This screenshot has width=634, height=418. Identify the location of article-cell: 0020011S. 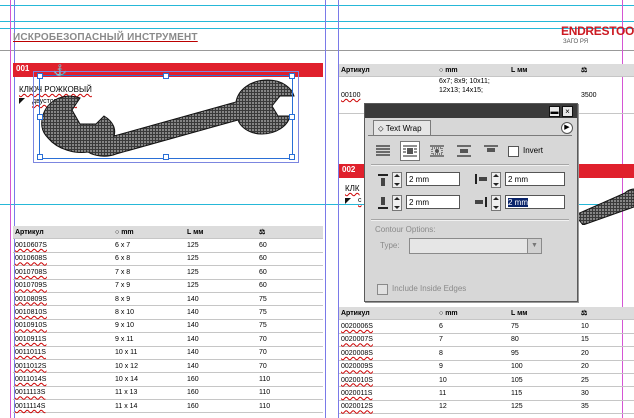
(388, 393).